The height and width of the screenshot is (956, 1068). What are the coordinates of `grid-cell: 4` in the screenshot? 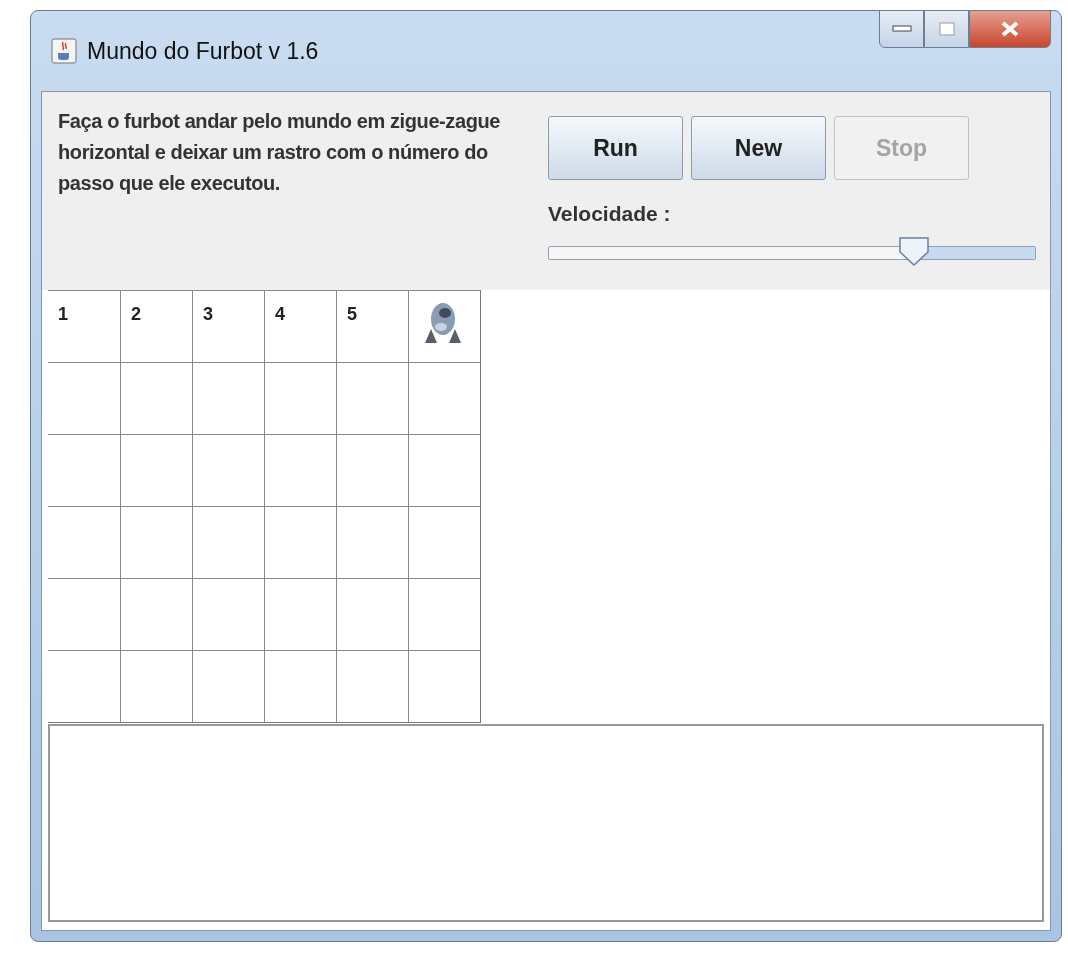 It's located at (300, 326).